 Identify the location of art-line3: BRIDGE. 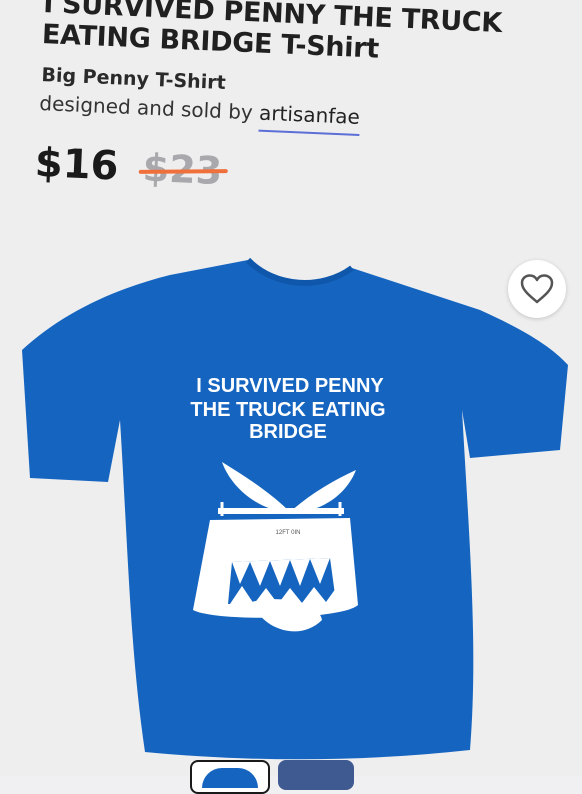
(288, 432).